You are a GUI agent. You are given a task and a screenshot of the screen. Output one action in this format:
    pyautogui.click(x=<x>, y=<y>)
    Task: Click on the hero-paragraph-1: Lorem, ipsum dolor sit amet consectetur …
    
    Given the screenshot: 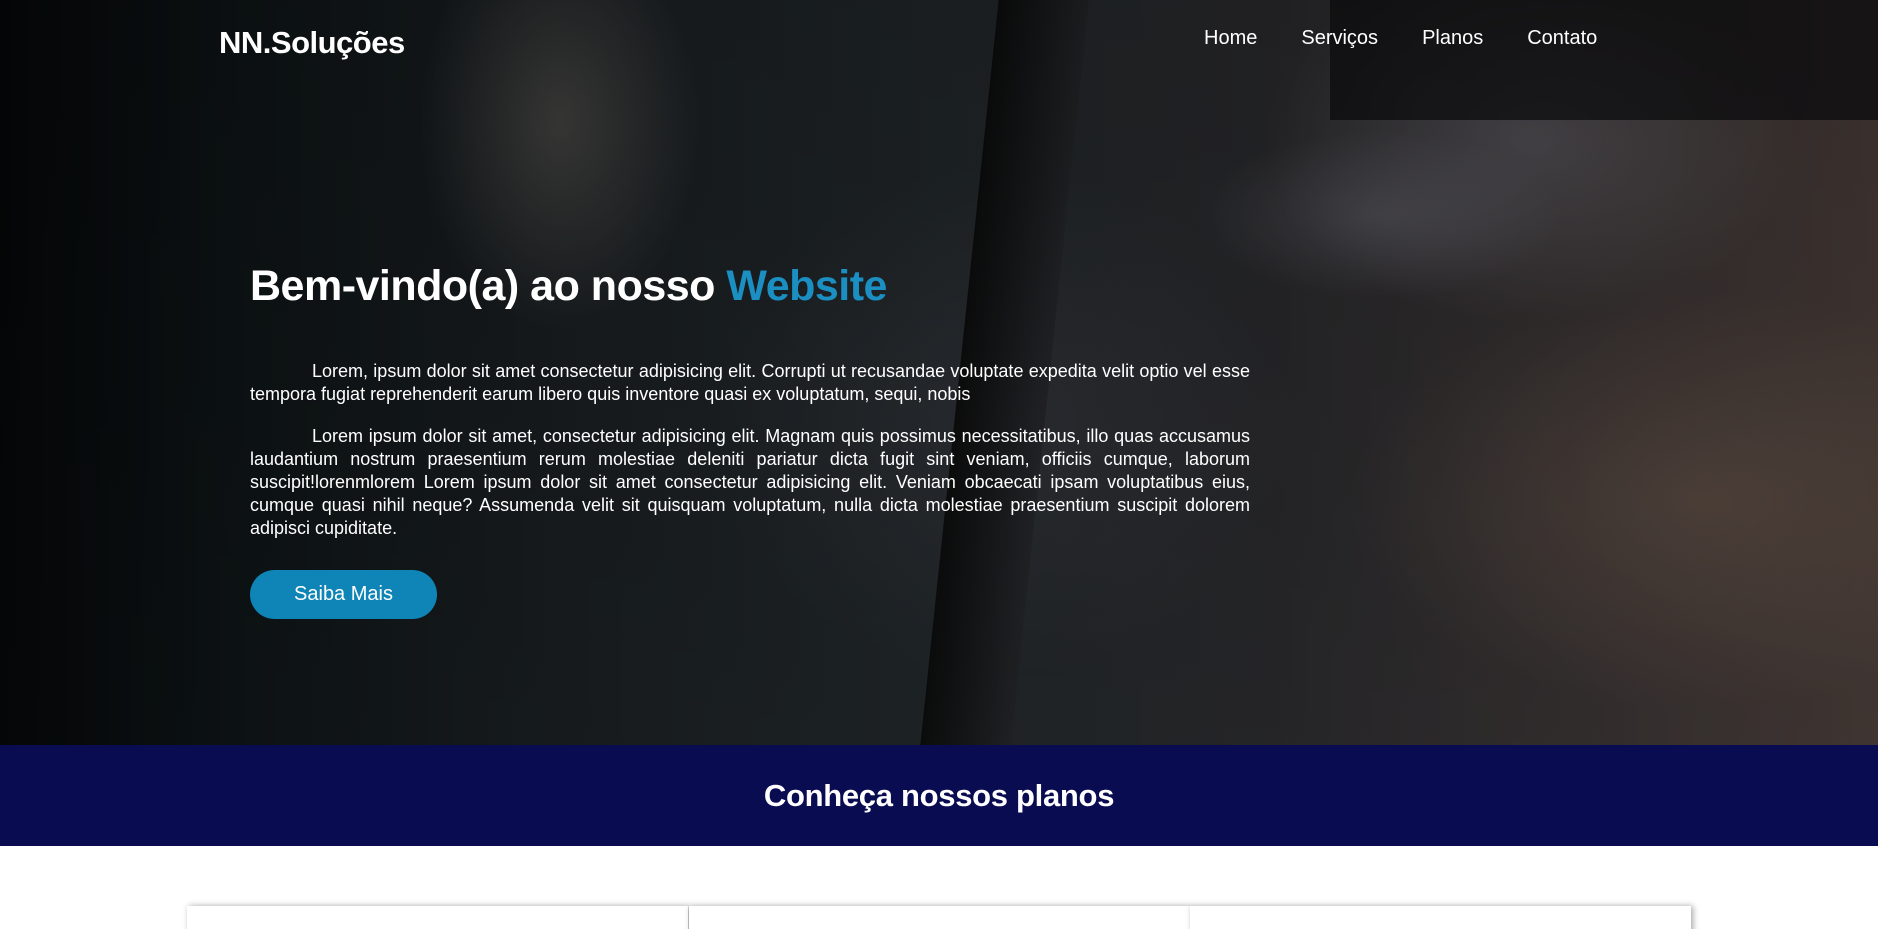 What is the action you would take?
    pyautogui.click(x=750, y=382)
    